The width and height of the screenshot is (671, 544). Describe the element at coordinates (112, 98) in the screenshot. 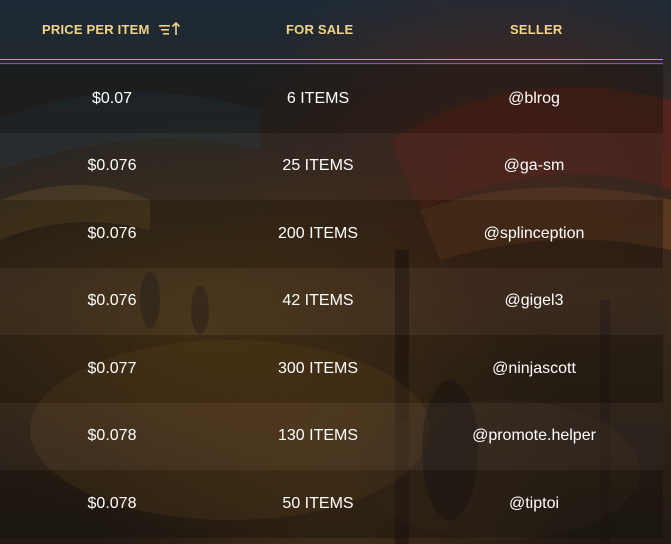

I see `price-cell: $0.07` at that location.